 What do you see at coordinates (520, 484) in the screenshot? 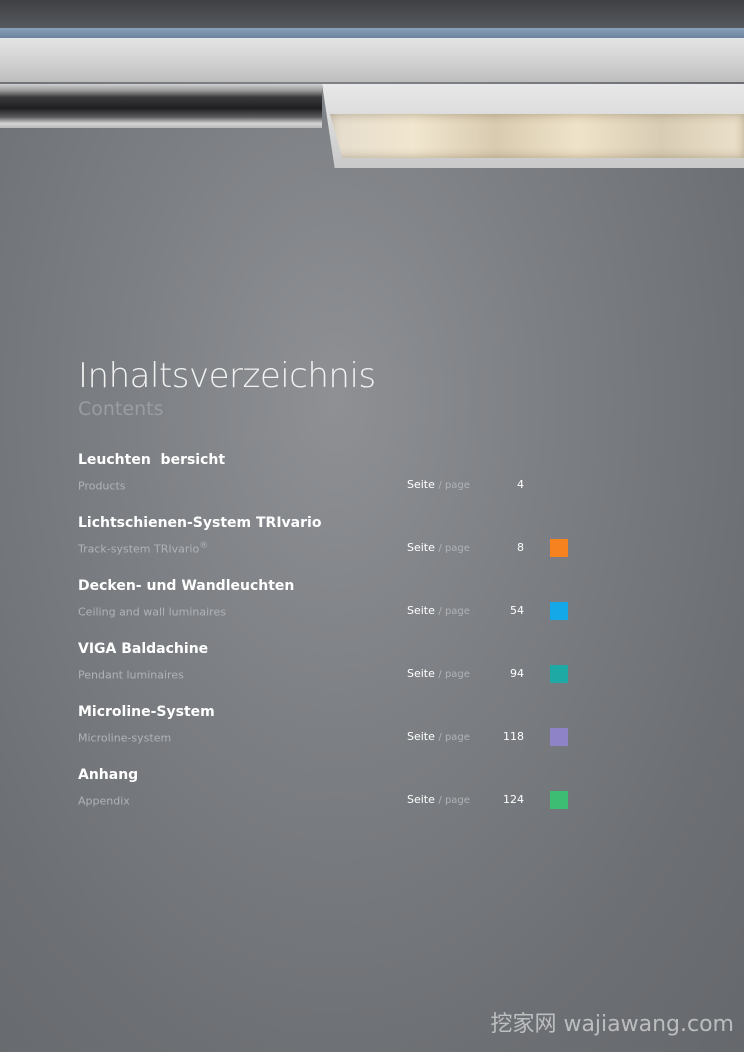
I see `toc-page-number: 4` at bounding box center [520, 484].